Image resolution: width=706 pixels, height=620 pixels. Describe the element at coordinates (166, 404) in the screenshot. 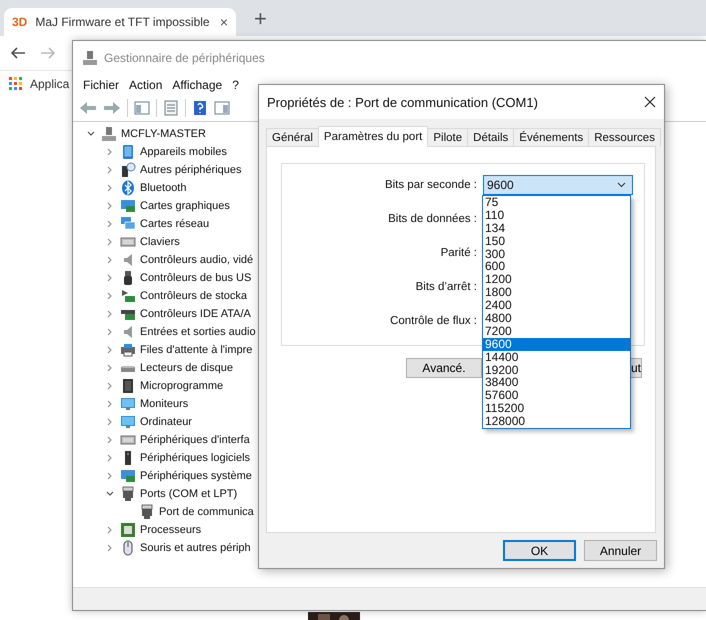

I see `tree-item: Moniteurs` at that location.